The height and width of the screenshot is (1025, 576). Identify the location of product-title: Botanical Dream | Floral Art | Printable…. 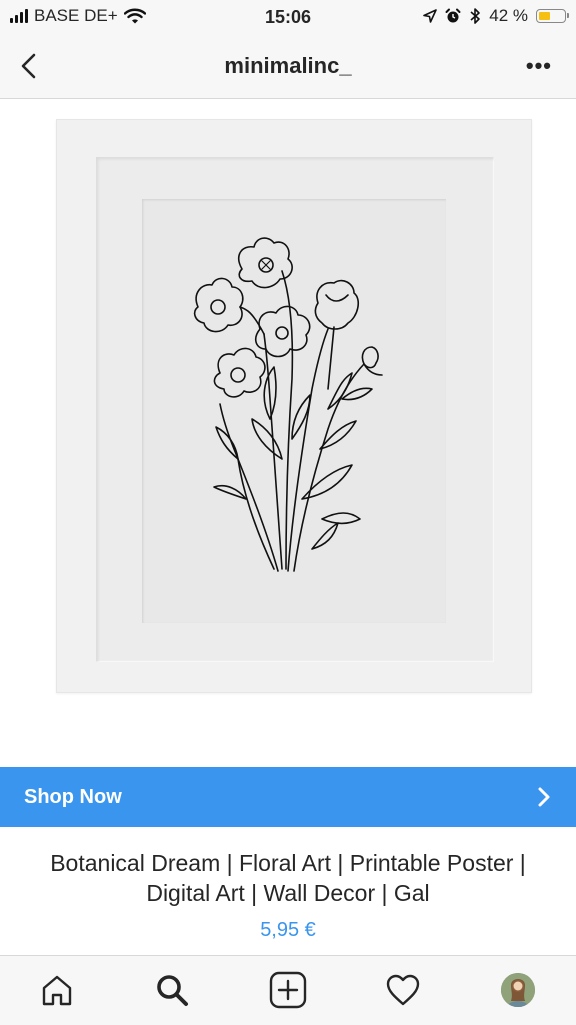
(288, 878).